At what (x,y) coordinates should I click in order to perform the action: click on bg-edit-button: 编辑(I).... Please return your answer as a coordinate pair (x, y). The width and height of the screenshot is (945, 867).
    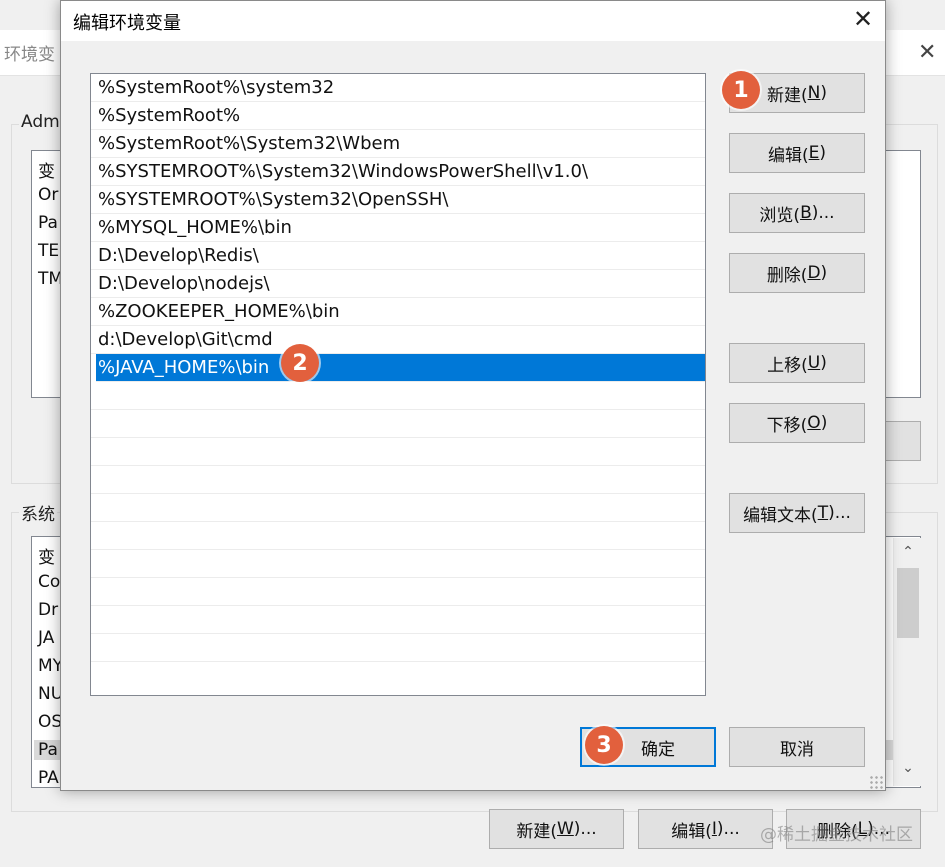
    Looking at the image, I should click on (705, 829).